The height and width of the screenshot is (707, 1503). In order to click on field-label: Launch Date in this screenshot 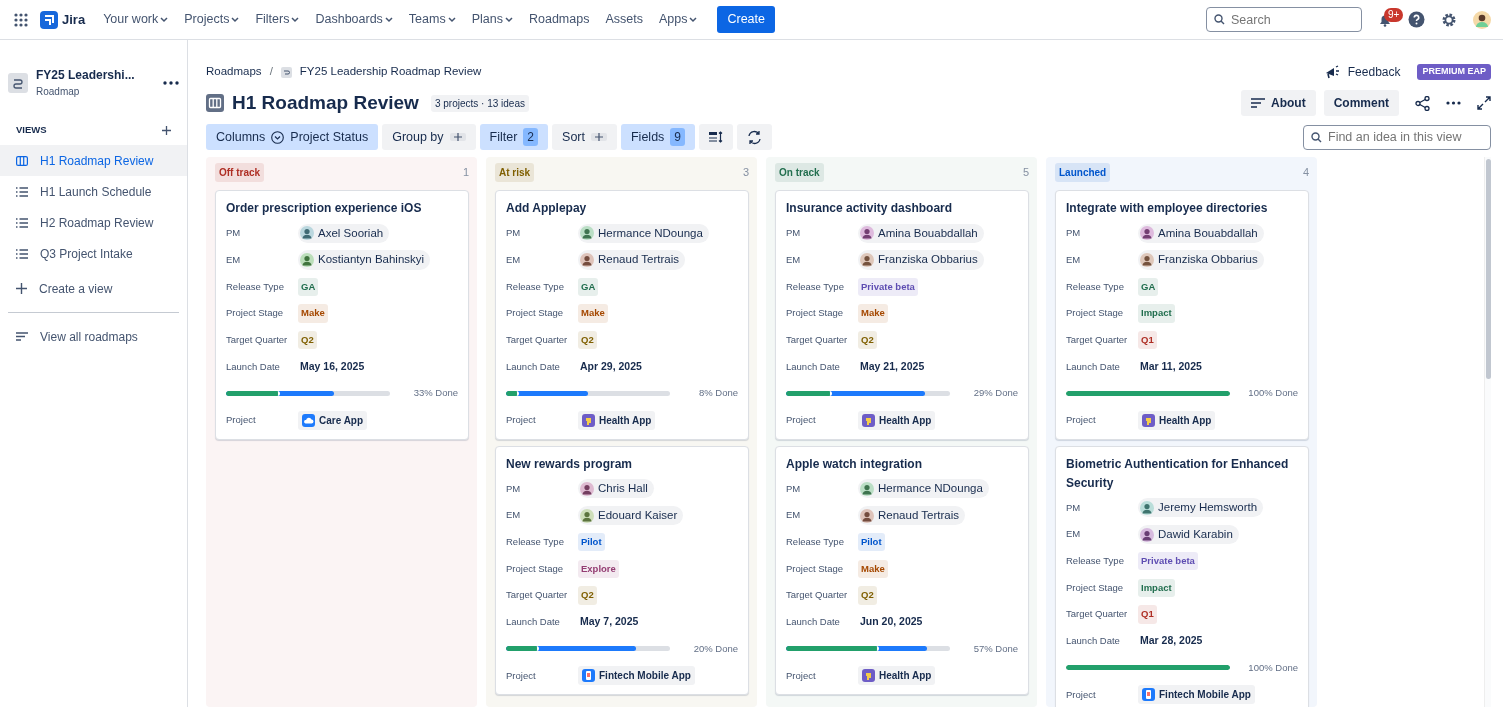, I will do `click(533, 622)`.